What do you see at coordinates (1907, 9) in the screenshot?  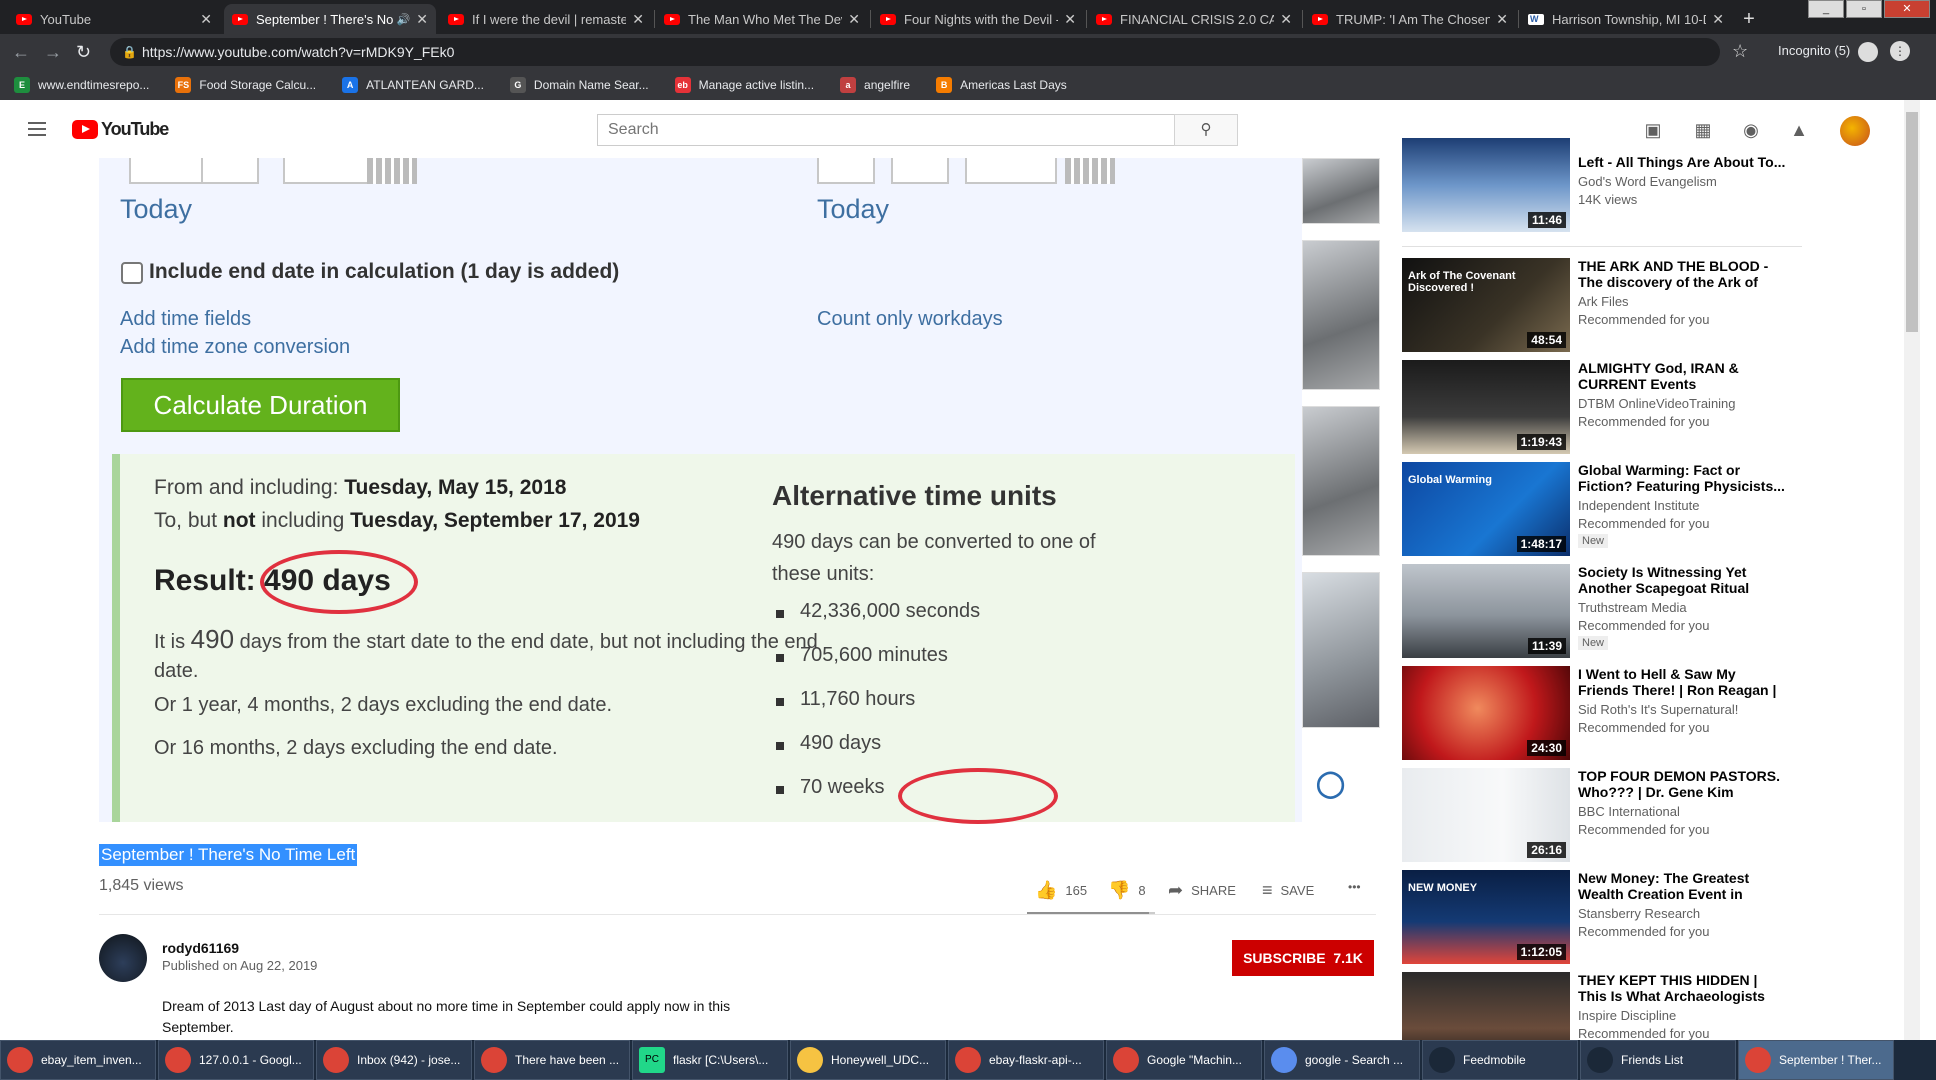 I see `close-window-button: ✕` at bounding box center [1907, 9].